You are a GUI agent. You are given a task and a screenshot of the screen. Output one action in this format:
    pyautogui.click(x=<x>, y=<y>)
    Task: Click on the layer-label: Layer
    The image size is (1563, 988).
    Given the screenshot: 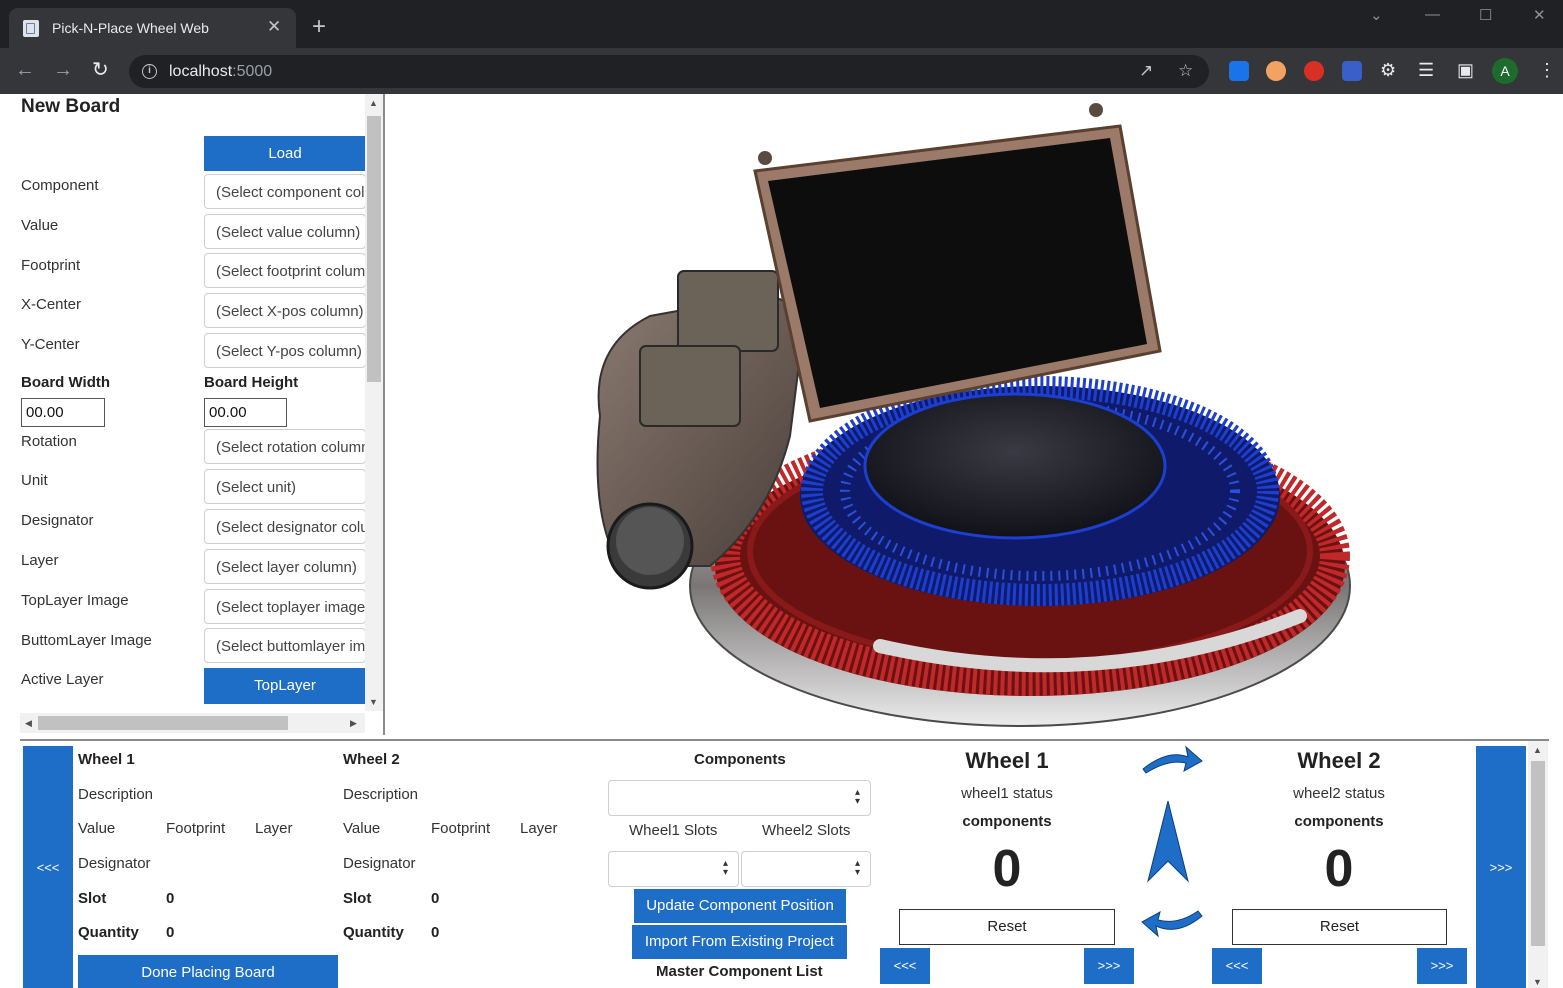 What is the action you would take?
    pyautogui.click(x=40, y=560)
    